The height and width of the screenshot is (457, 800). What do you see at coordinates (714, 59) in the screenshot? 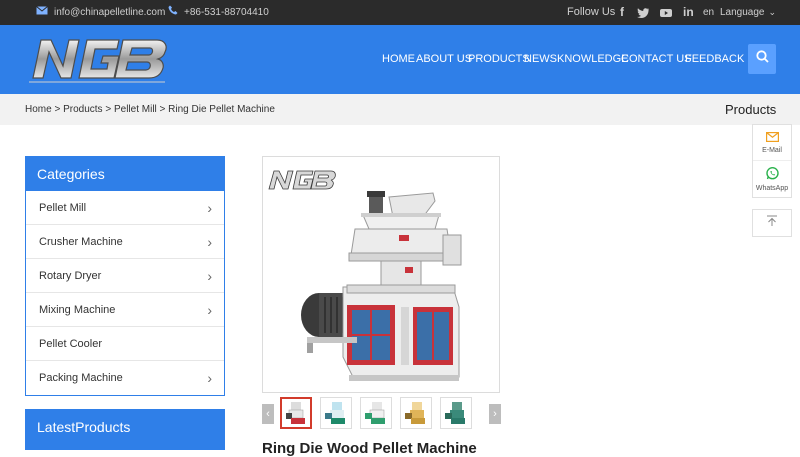
I see `nav-feedback: FEEDBACK` at bounding box center [714, 59].